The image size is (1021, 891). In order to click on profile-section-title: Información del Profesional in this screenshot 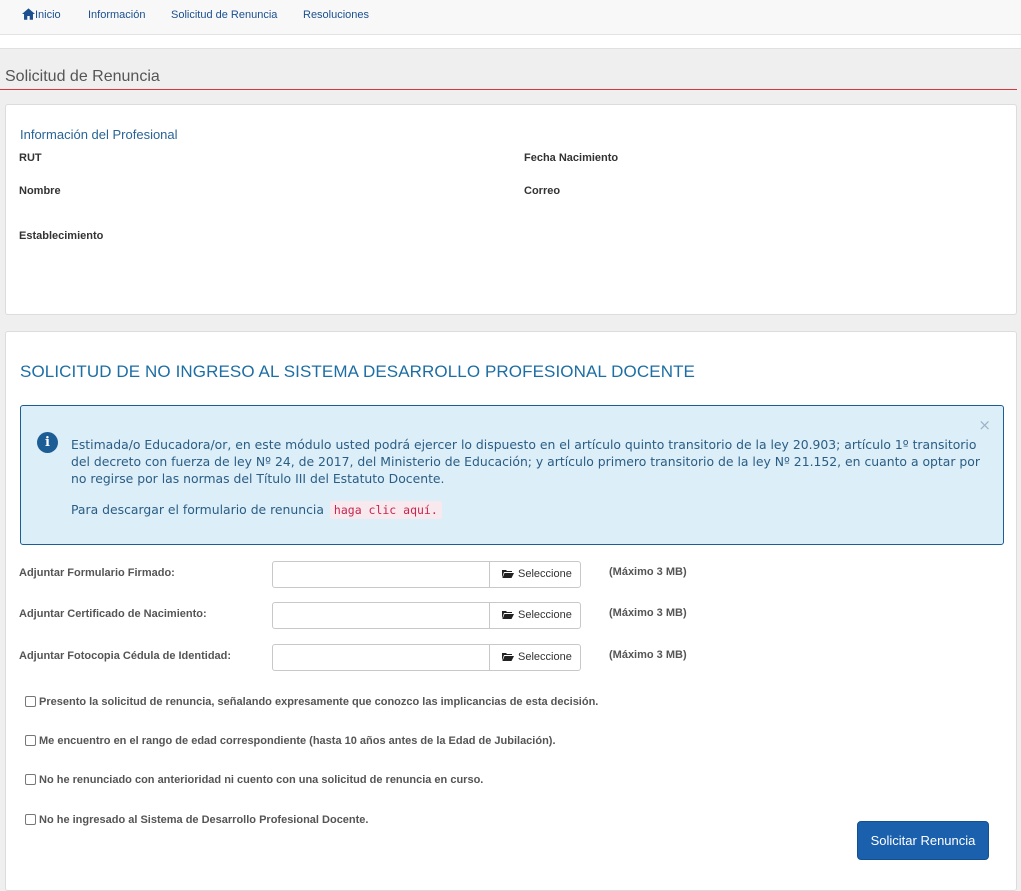, I will do `click(99, 134)`.